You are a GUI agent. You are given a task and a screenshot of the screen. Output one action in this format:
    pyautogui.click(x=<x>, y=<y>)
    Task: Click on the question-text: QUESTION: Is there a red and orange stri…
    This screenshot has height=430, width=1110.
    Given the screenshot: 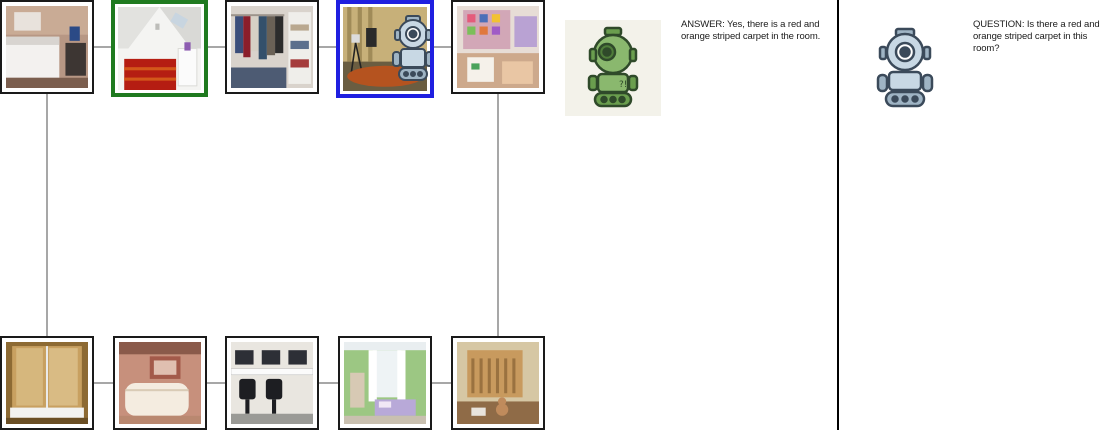 What is the action you would take?
    pyautogui.click(x=1036, y=36)
    